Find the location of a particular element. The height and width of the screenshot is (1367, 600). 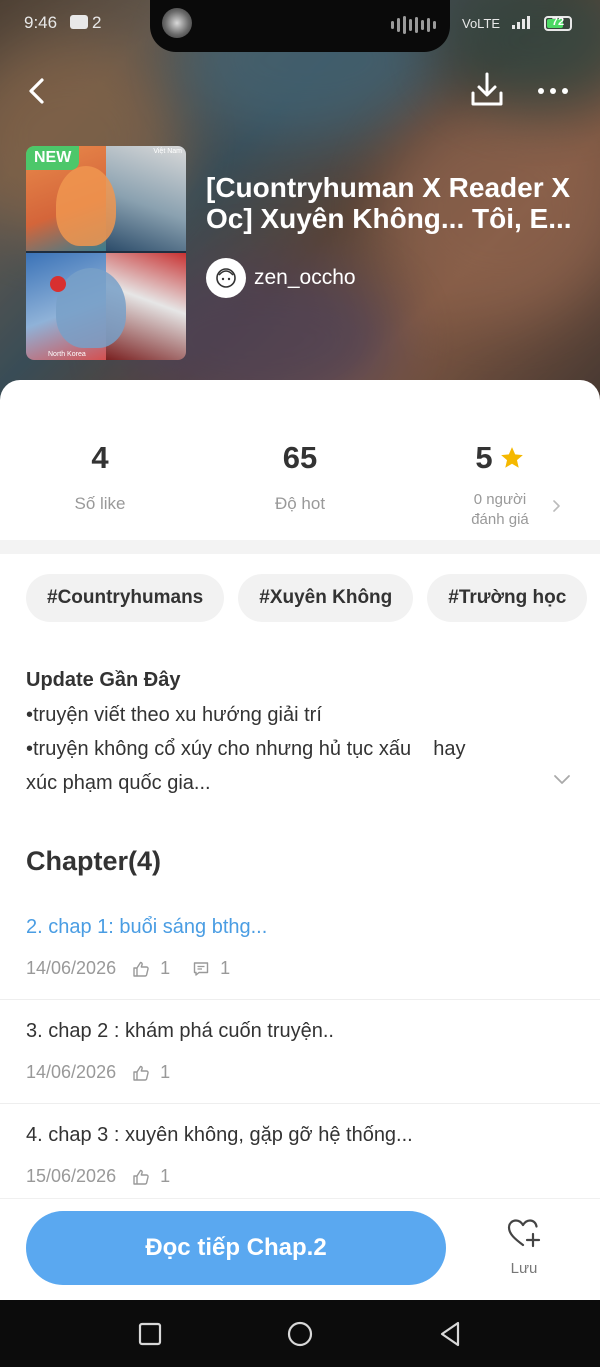

save-button: Lưu is located at coordinates (524, 1247).